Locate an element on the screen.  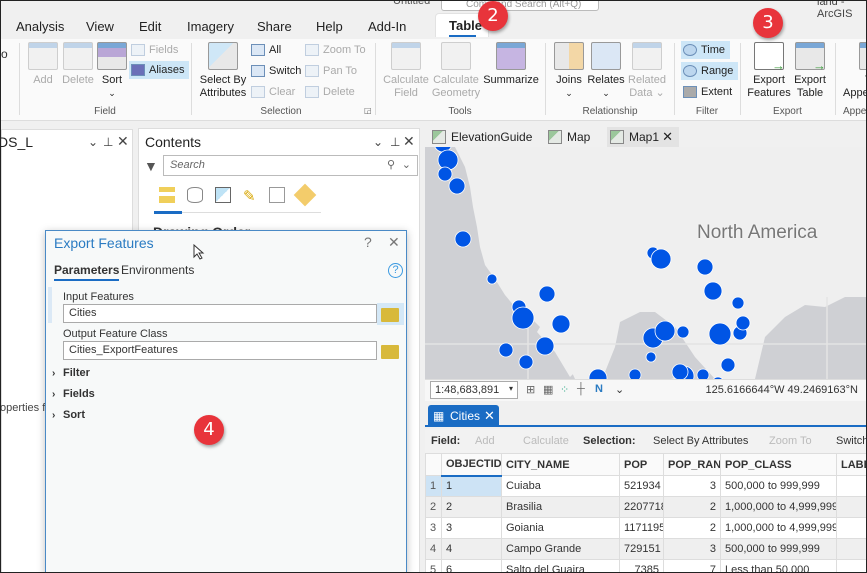
column-header-pop: POP is located at coordinates (641, 464).